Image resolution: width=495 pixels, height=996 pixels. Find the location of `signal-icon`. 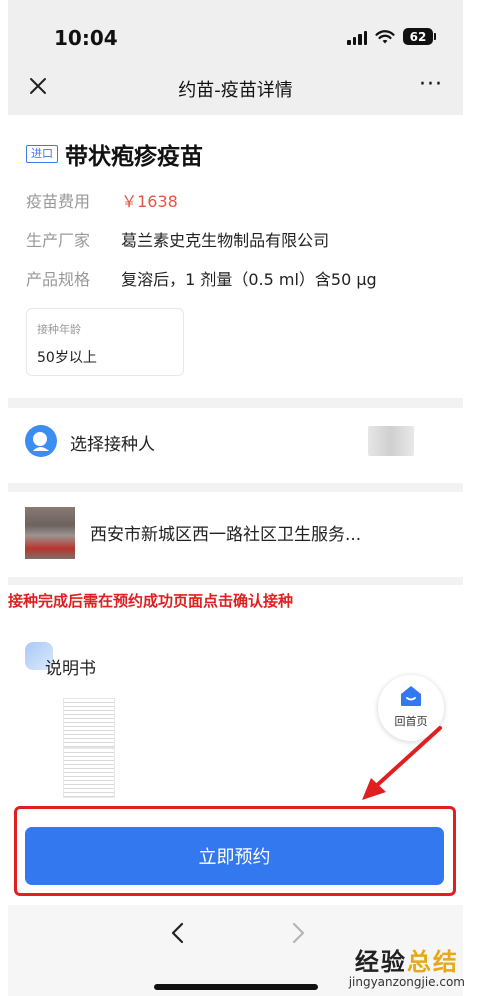

signal-icon is located at coordinates (357, 37).